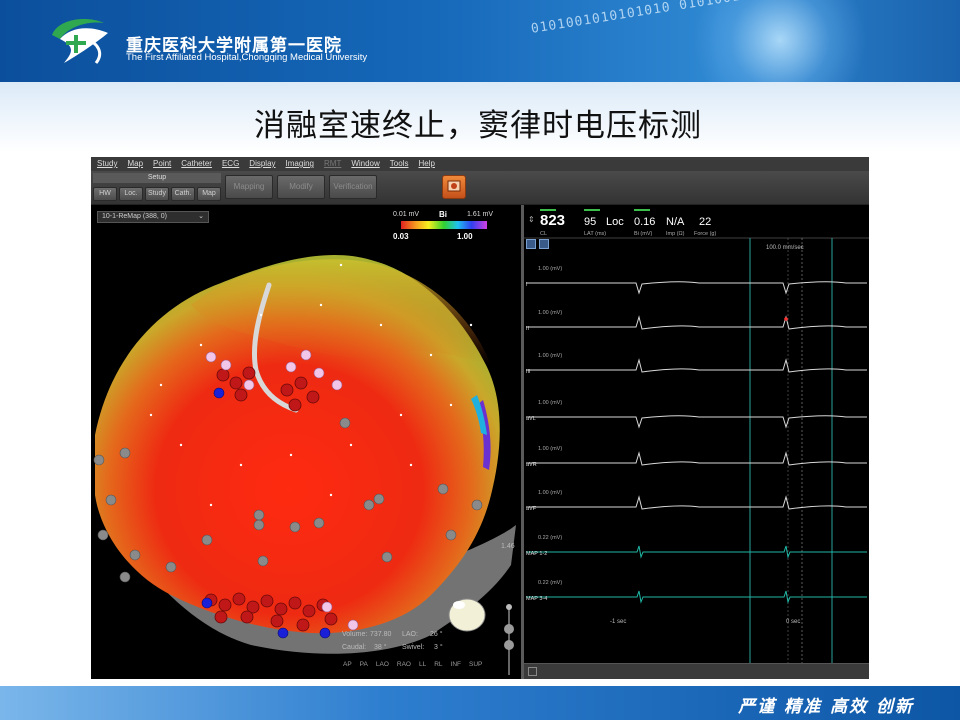  Describe the element at coordinates (696, 365) in the screenshot. I see `ecg-trace-iii` at that location.